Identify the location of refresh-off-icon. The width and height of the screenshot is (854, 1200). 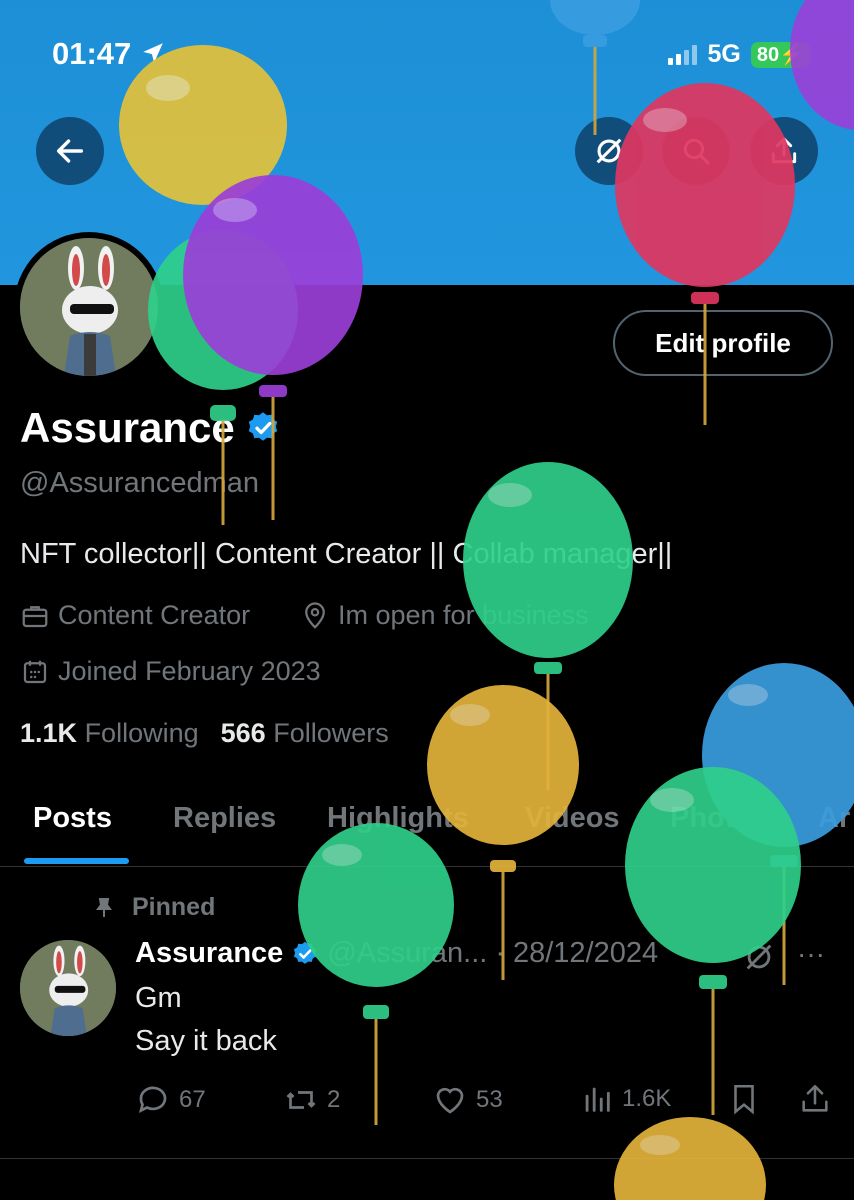
(609, 151).